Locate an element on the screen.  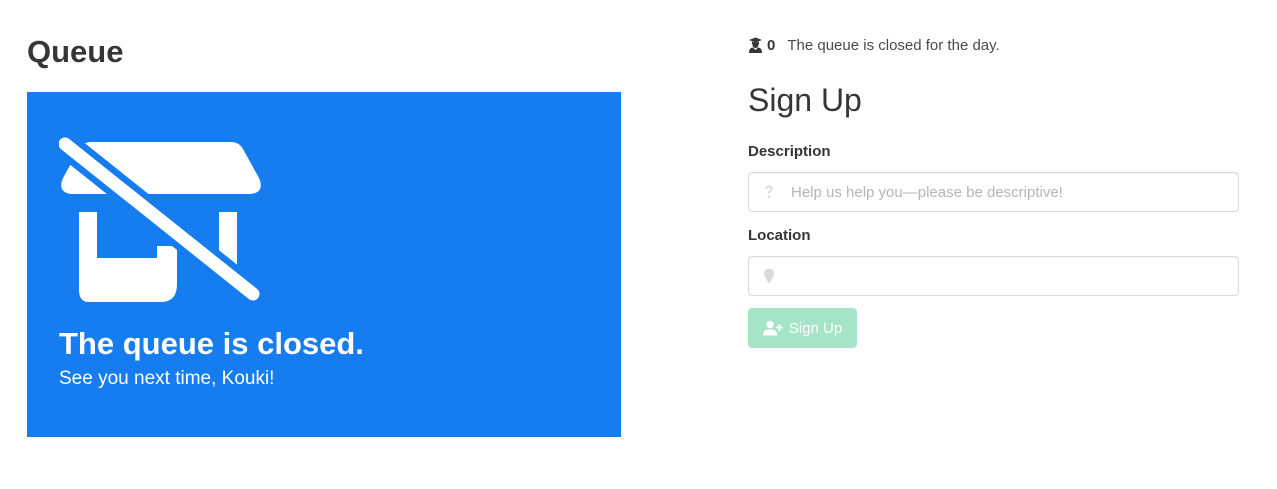
location-input is located at coordinates (1009, 276).